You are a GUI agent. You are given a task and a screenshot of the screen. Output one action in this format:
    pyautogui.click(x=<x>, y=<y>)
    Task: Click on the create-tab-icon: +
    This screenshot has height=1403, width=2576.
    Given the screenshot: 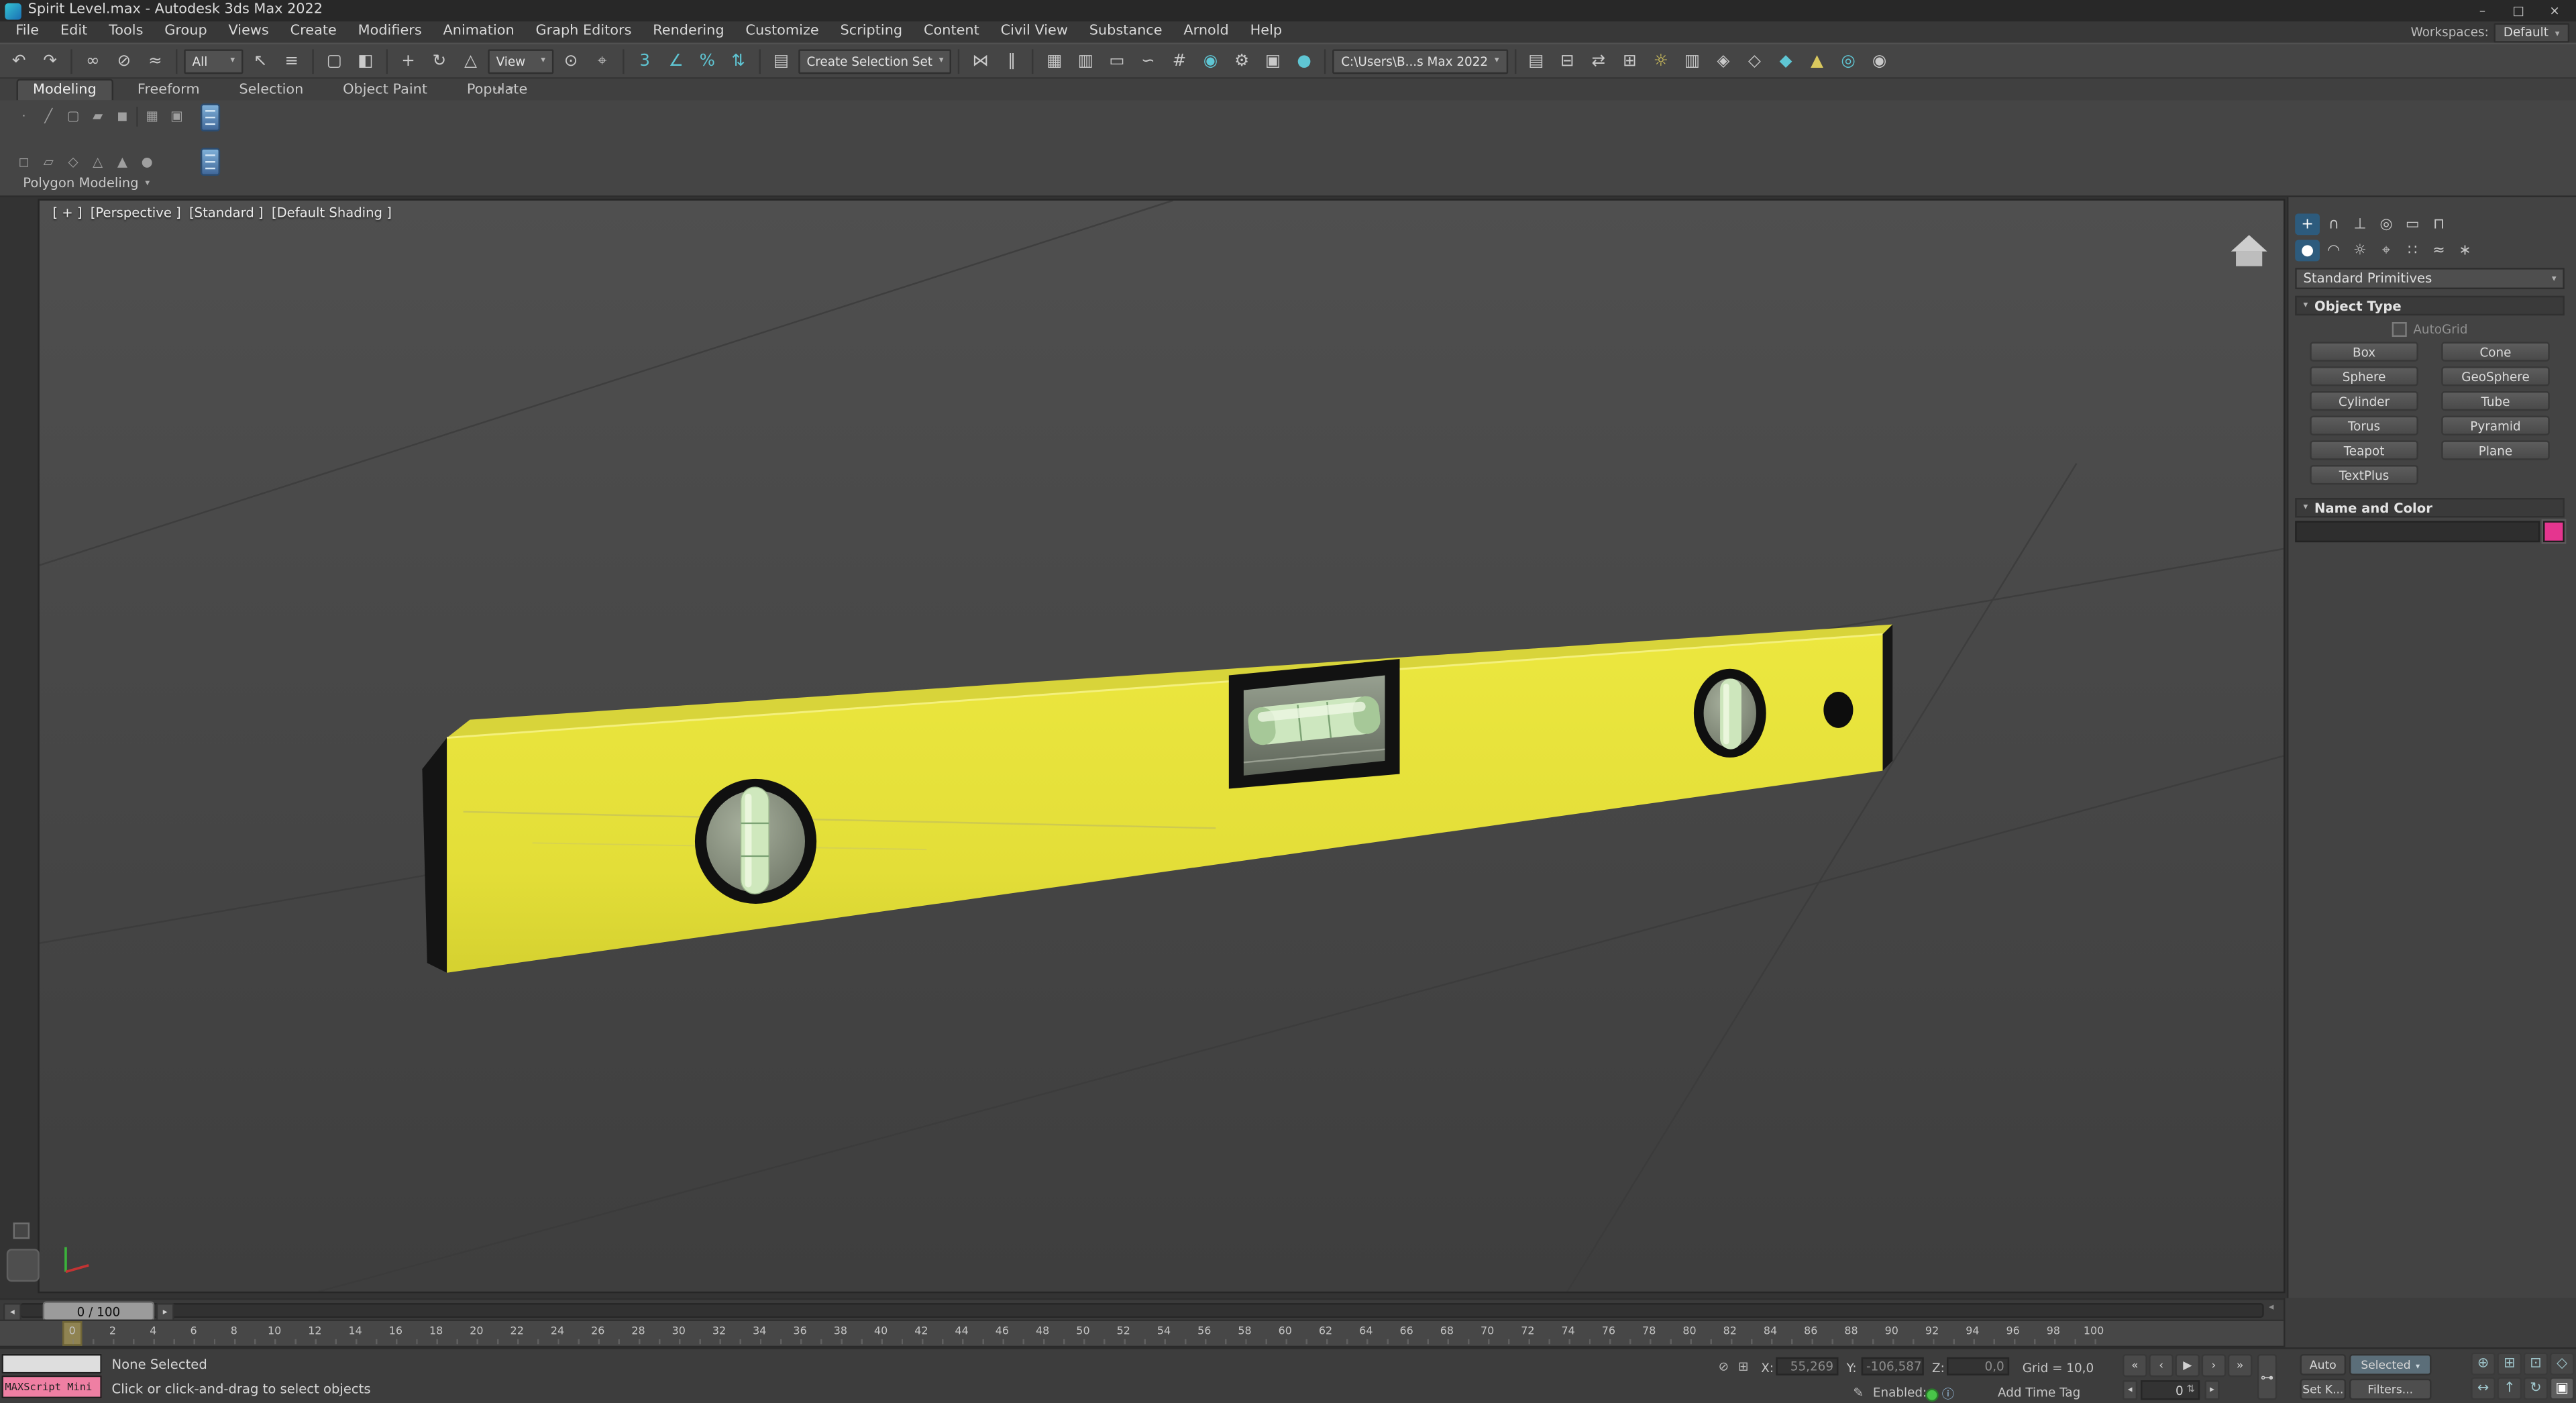 What is the action you would take?
    pyautogui.click(x=2307, y=225)
    